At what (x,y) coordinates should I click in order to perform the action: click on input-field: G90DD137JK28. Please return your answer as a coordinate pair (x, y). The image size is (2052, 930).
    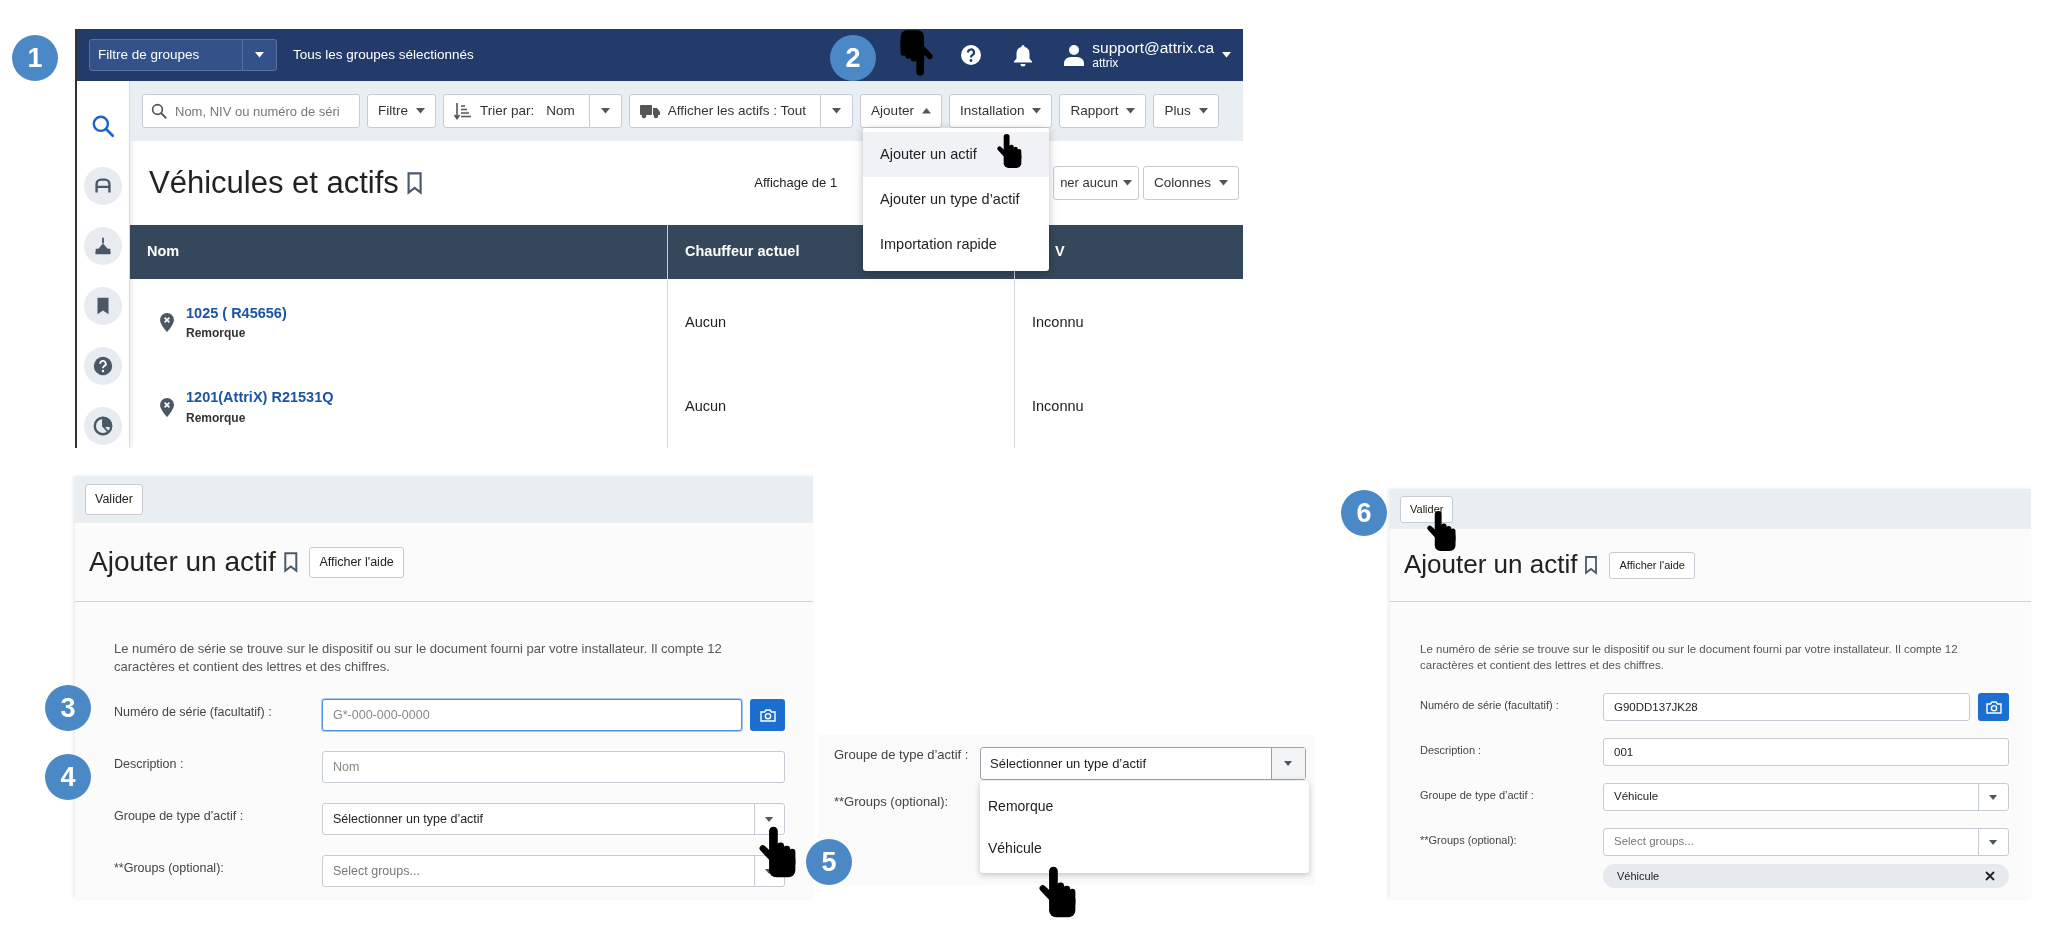
    Looking at the image, I should click on (1786, 707).